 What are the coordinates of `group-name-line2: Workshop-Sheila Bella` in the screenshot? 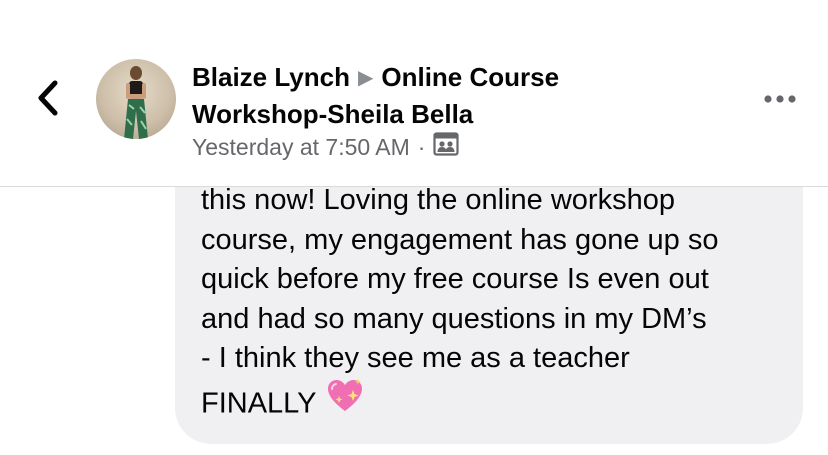 It's located at (333, 114).